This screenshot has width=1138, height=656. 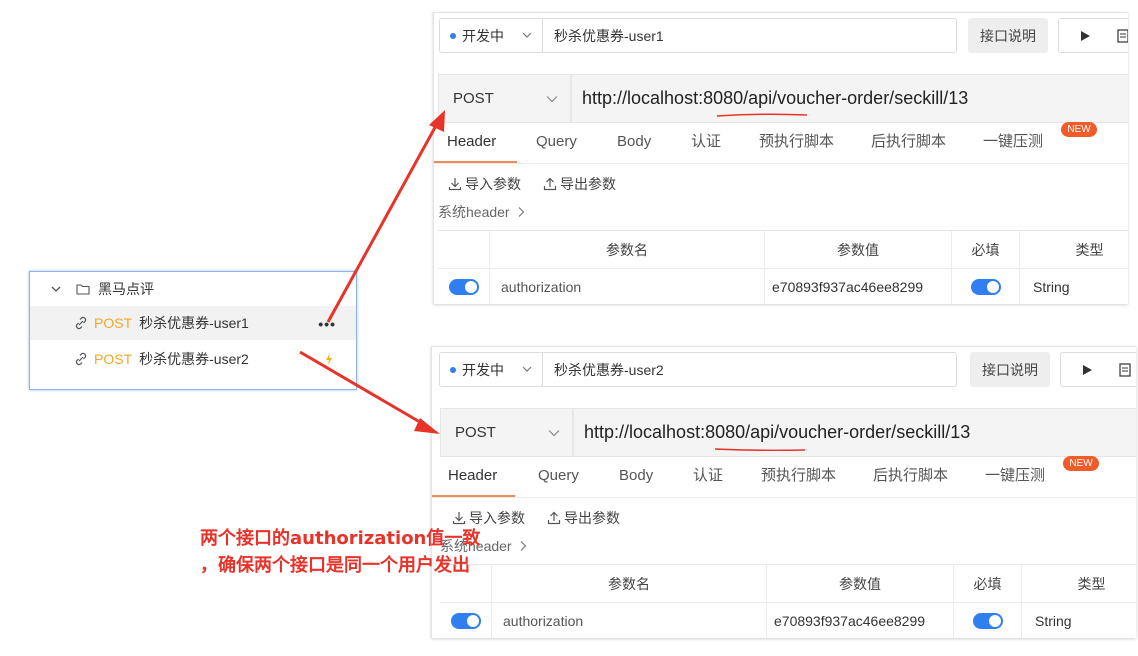 I want to click on tree-item-label: 秒杀优惠券-user1, so click(x=194, y=323).